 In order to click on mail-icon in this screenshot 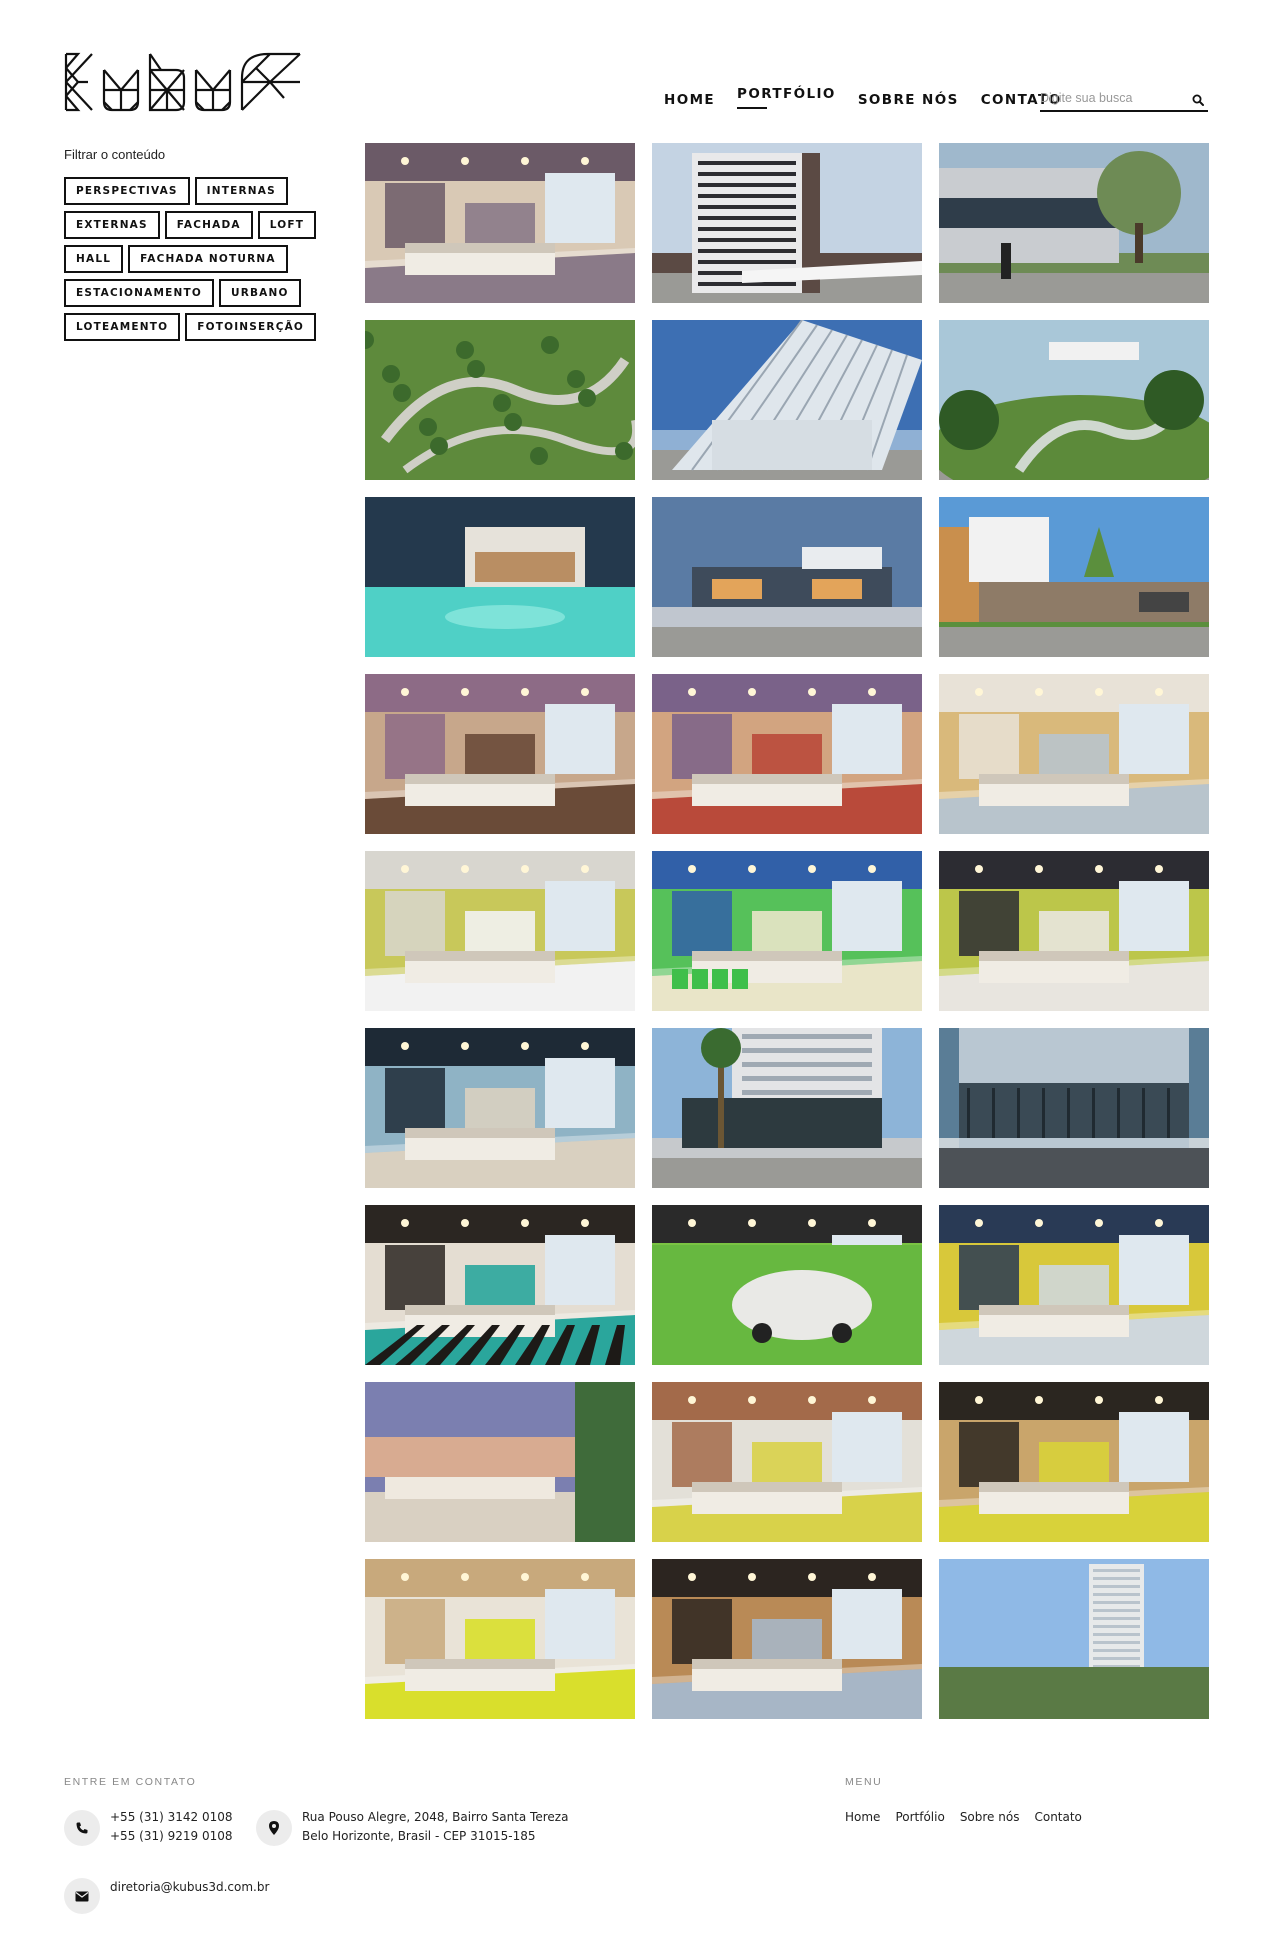, I will do `click(82, 1896)`.